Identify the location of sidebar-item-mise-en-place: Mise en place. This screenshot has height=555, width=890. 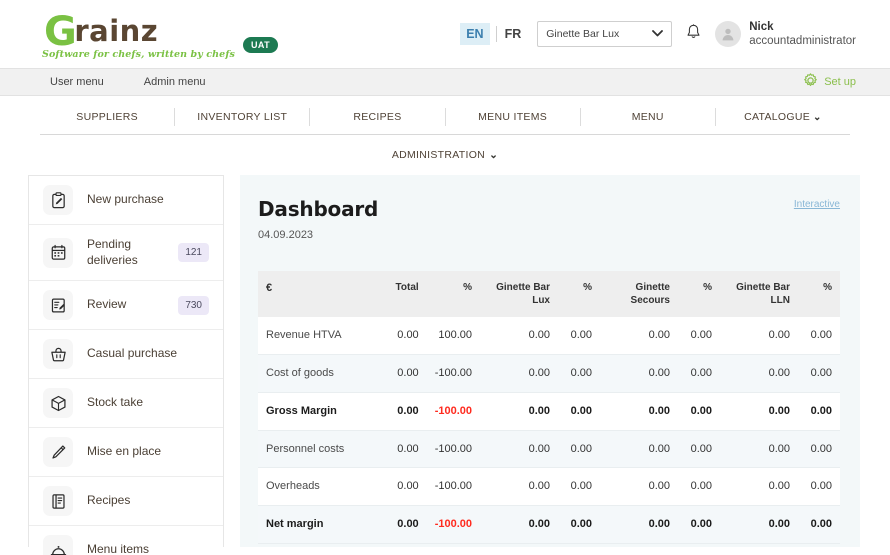
(126, 452).